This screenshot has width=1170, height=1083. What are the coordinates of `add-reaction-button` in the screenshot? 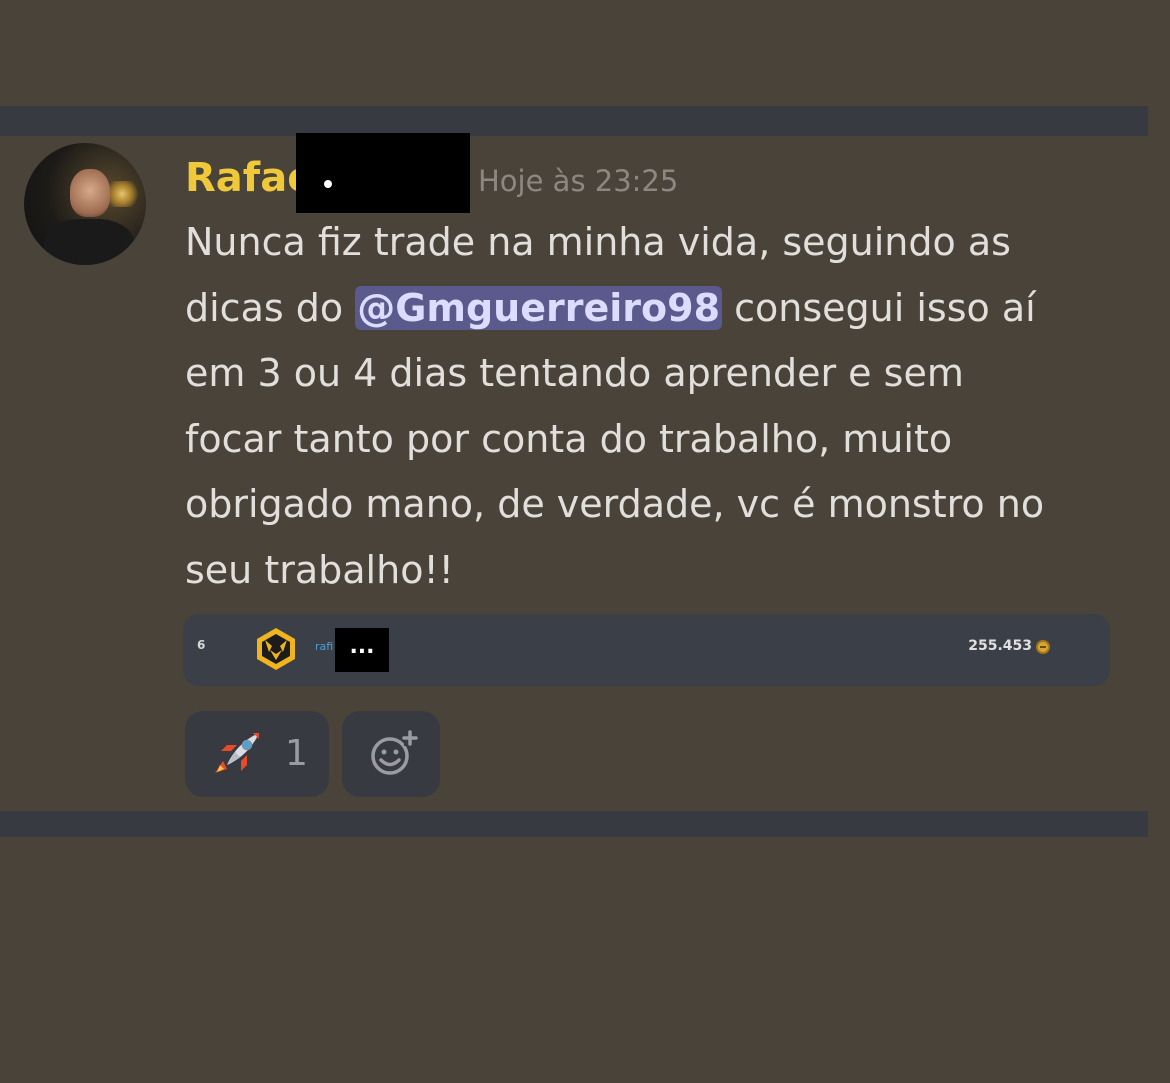 It's located at (391, 754).